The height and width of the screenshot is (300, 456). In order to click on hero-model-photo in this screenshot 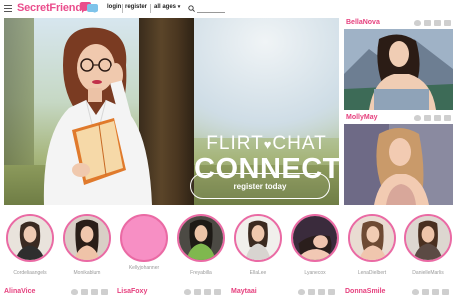, I will do `click(97, 116)`.